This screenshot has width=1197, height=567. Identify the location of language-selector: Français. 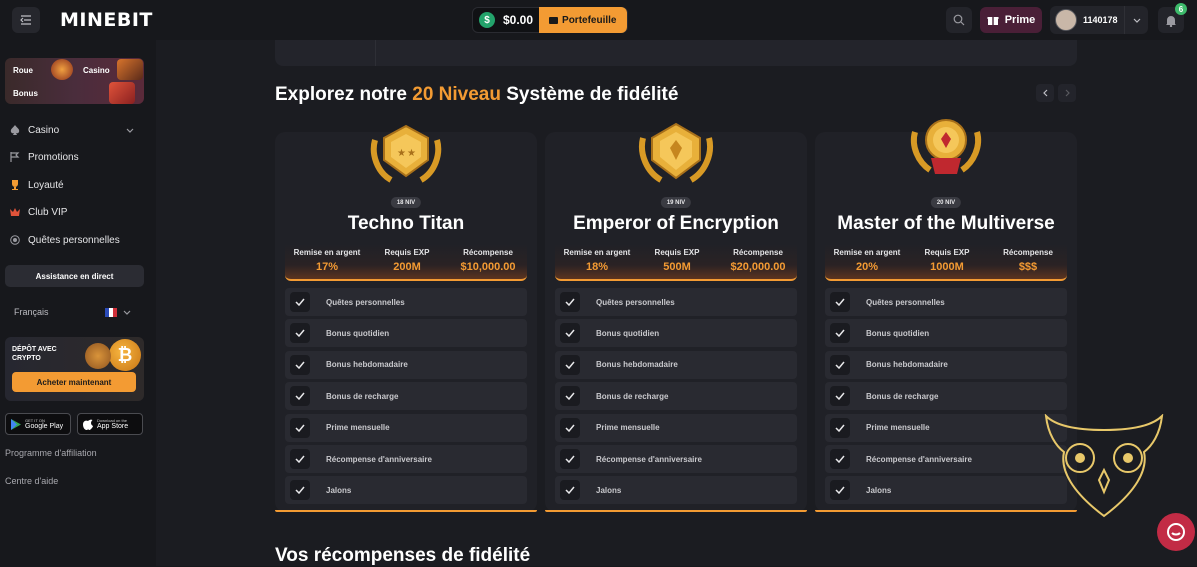
(74, 312).